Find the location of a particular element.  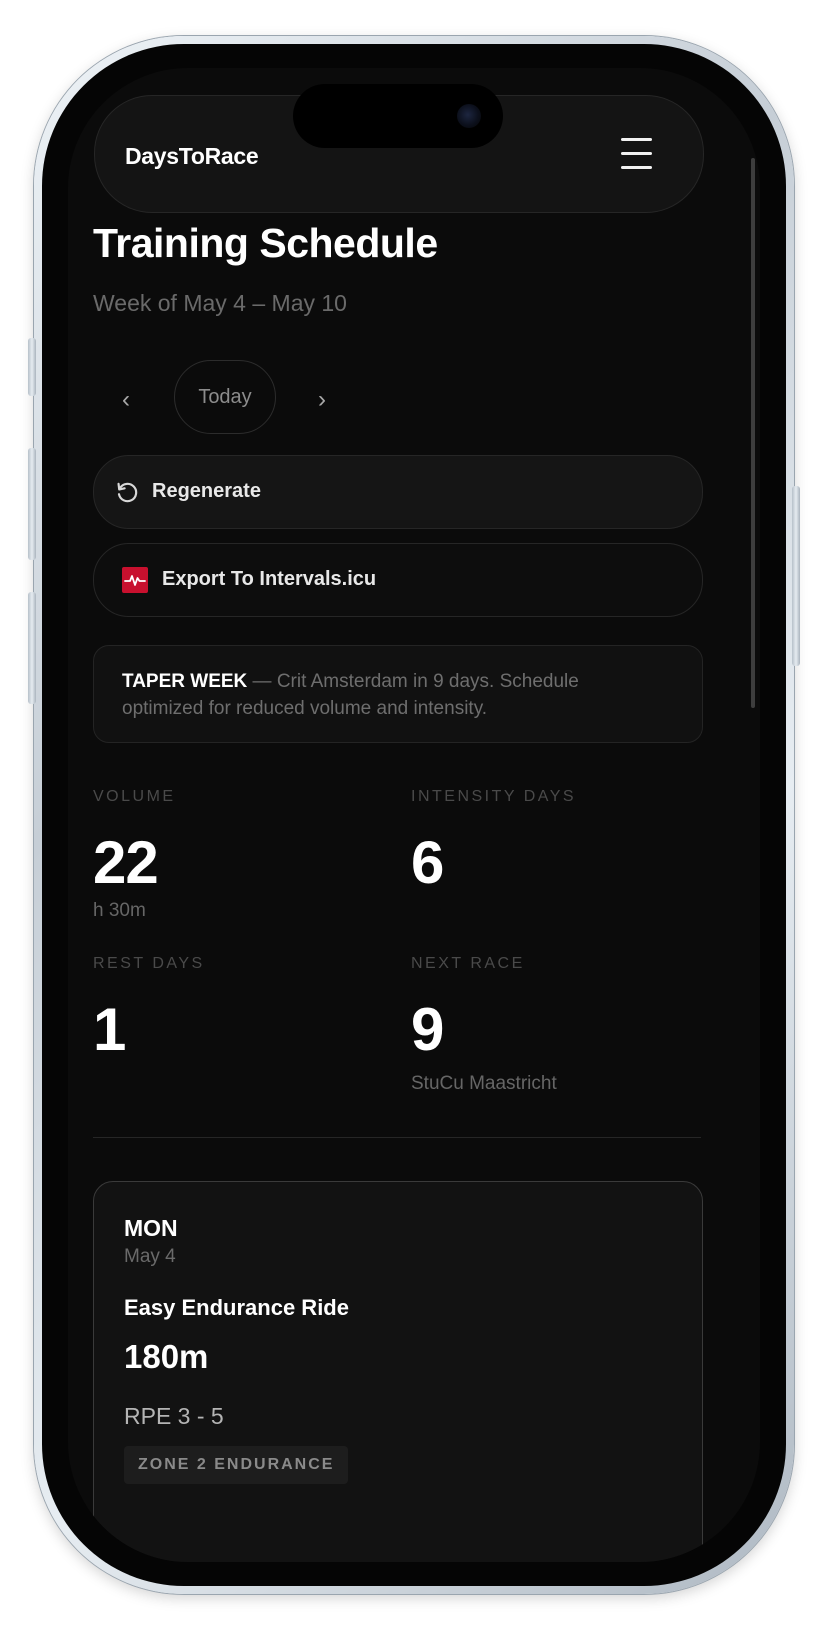

next-race-value: 9 is located at coordinates (427, 1029).